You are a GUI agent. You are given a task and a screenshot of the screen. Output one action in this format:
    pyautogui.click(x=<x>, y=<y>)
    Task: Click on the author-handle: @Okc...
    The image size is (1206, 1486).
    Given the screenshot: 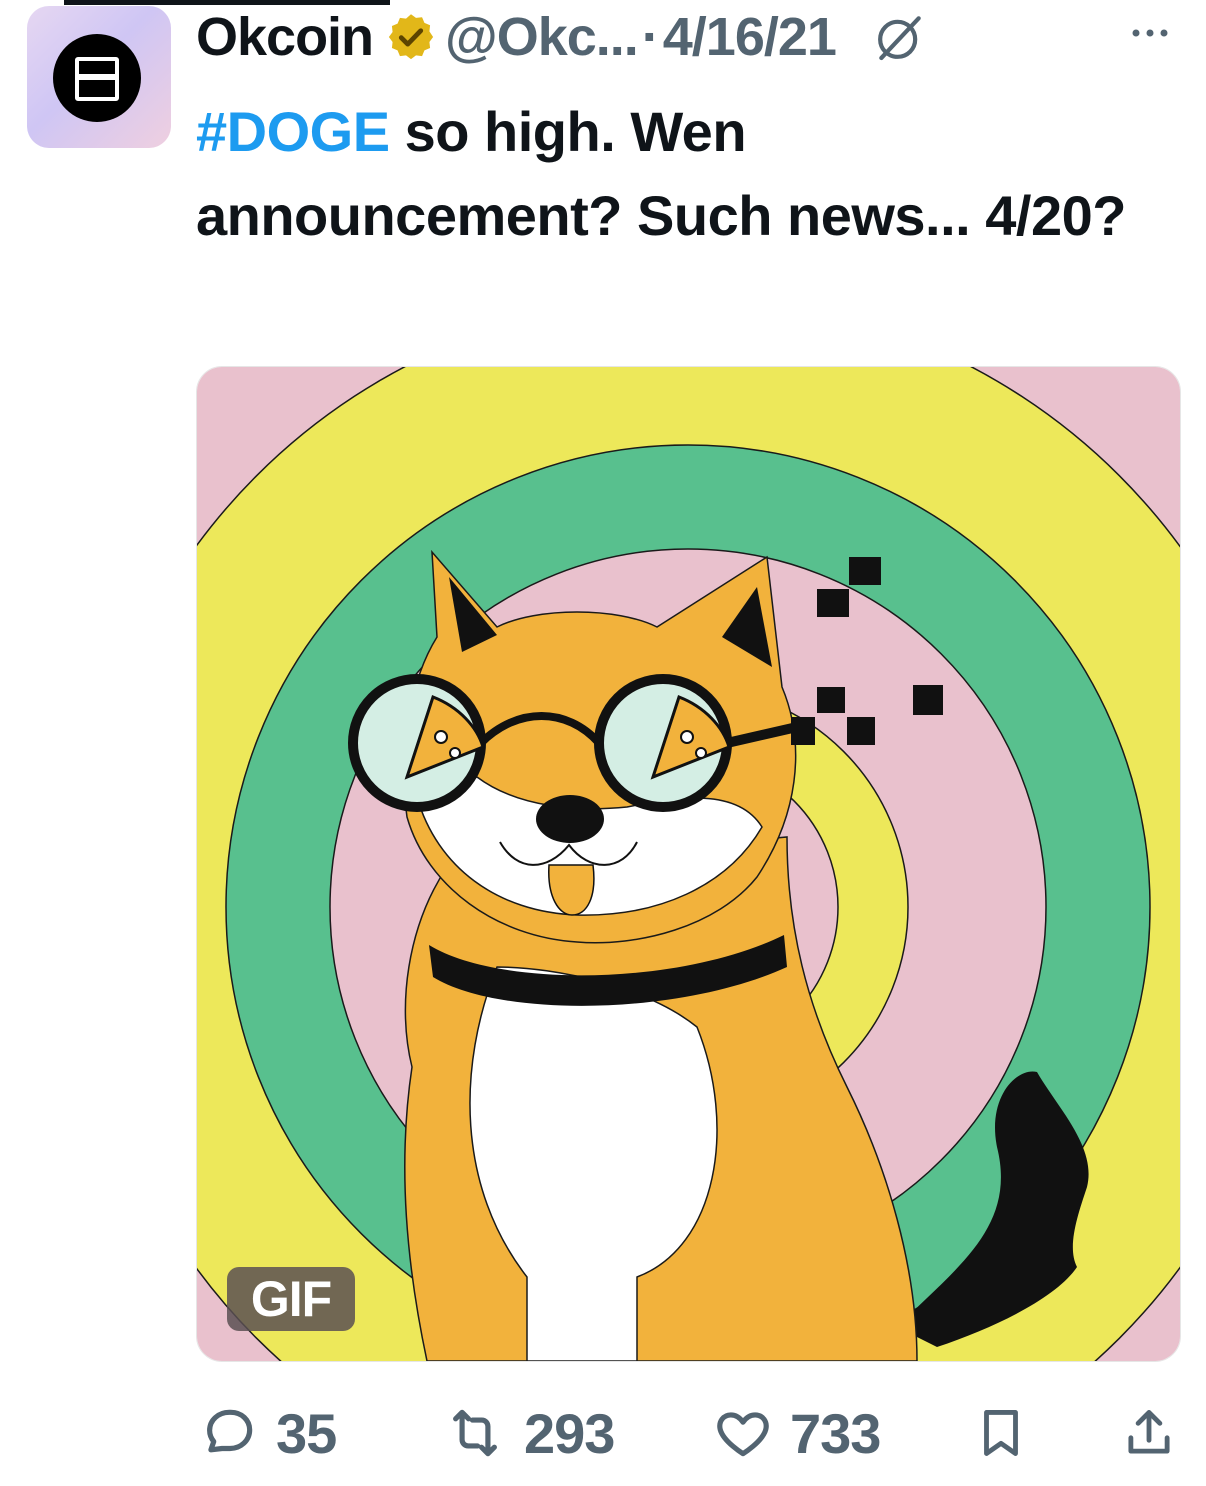 What is the action you would take?
    pyautogui.click(x=542, y=37)
    